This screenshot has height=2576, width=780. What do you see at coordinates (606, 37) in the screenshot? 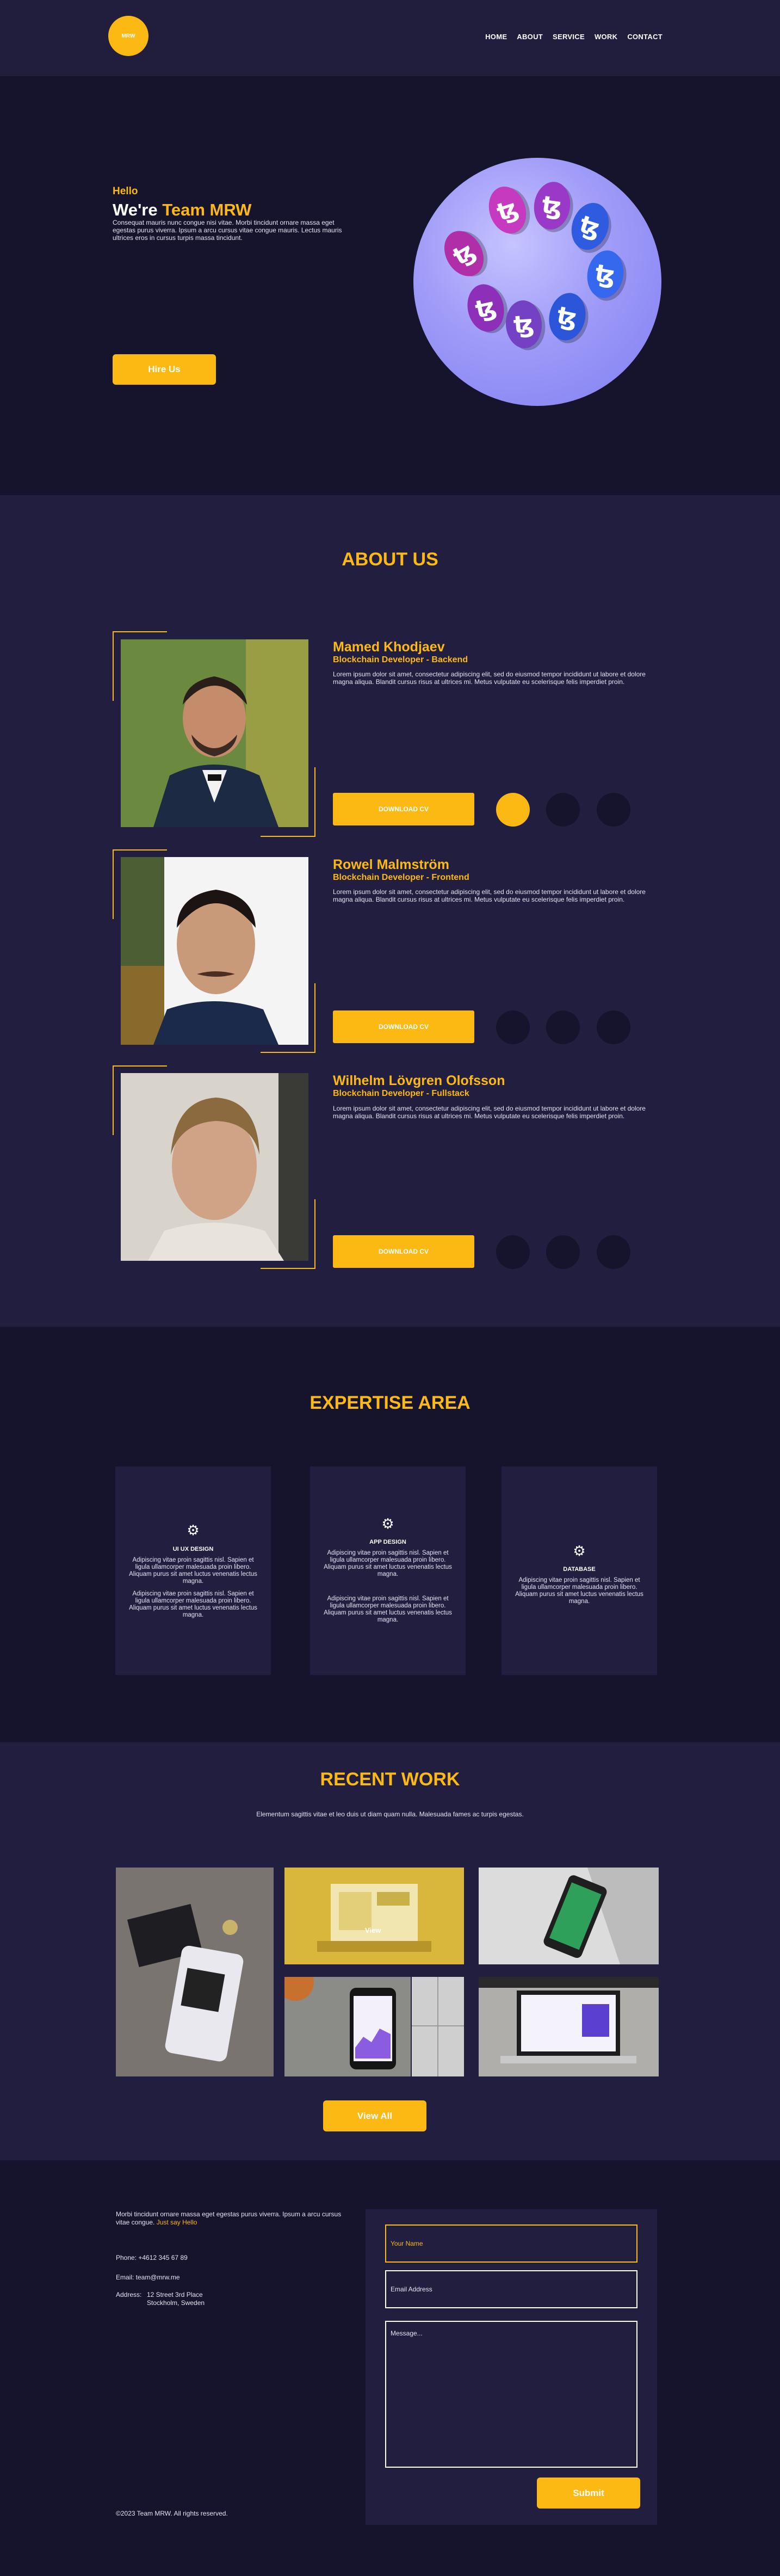
I see `nav-work: WORK` at bounding box center [606, 37].